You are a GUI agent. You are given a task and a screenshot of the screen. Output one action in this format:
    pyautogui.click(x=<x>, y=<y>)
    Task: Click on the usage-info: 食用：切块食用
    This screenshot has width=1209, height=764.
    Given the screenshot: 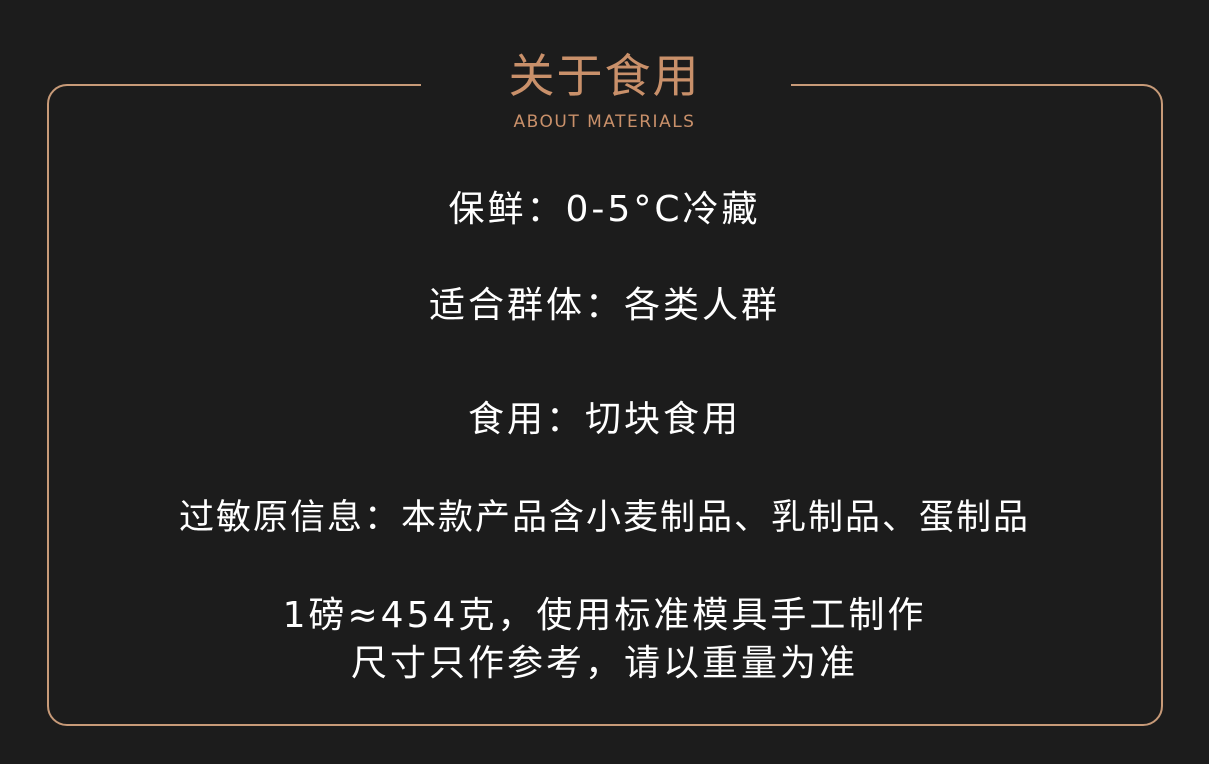 What is the action you would take?
    pyautogui.click(x=604, y=419)
    